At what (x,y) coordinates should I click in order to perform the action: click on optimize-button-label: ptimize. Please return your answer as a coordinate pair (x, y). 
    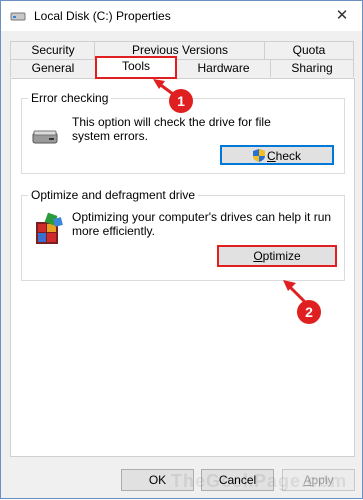
    Looking at the image, I should click on (281, 256).